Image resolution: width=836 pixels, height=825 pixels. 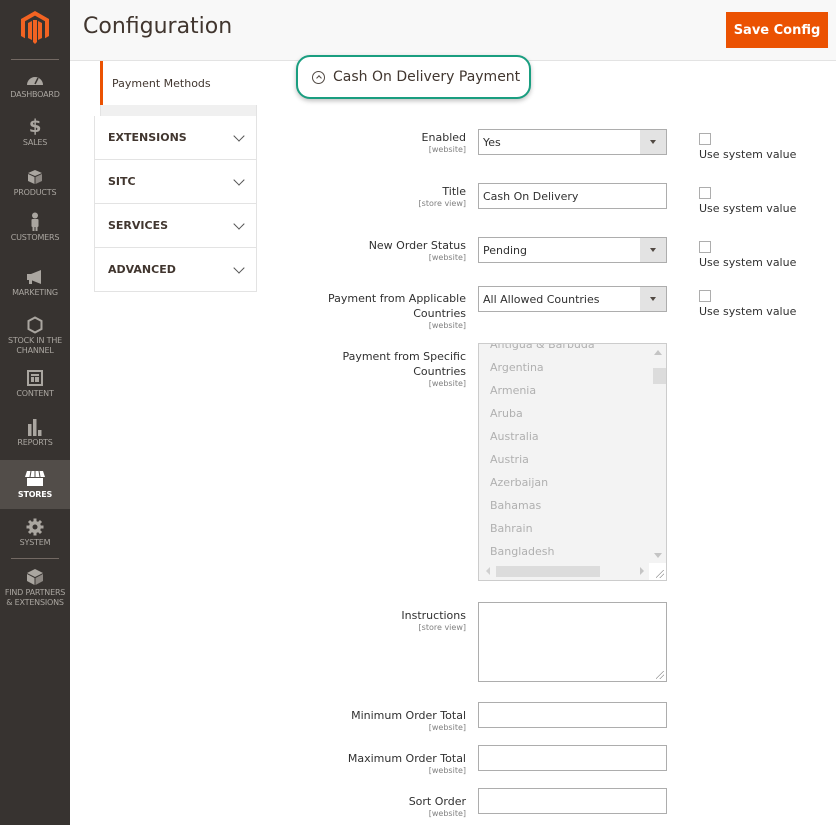 I want to click on blocks-icon, so click(x=35, y=577).